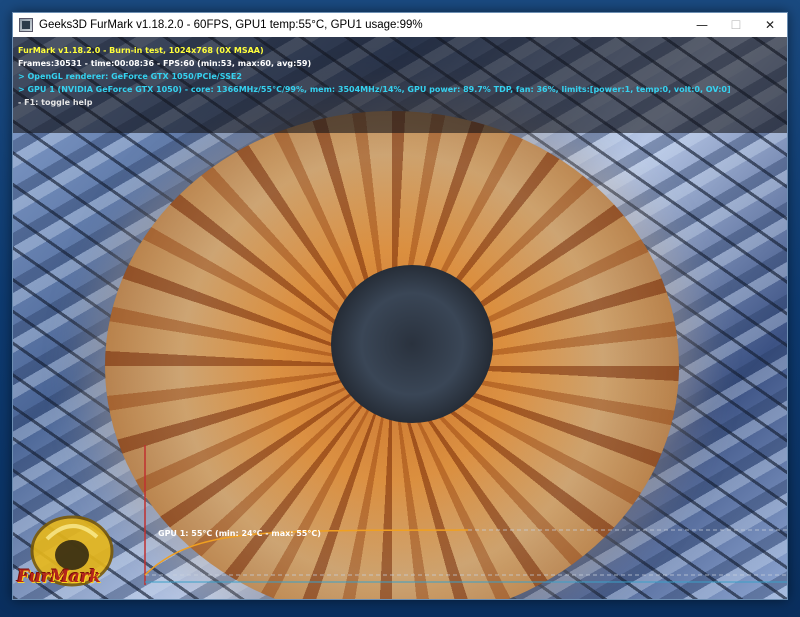  What do you see at coordinates (770, 25) in the screenshot?
I see `close-button: ✕` at bounding box center [770, 25].